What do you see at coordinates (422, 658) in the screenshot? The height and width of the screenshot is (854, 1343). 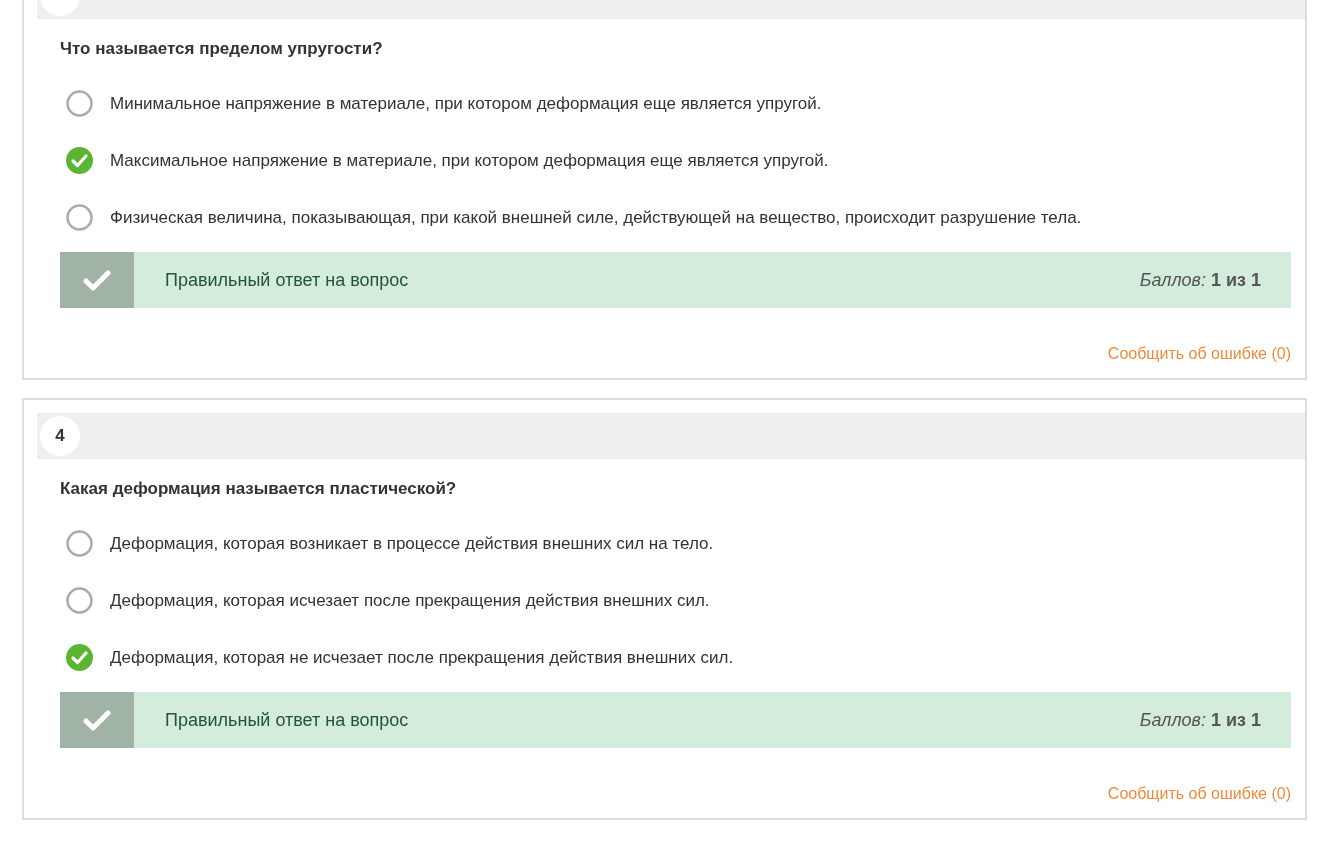 I see `answer-text: Деформация, которая не исчезает после прекращения действия внешних сил.` at bounding box center [422, 658].